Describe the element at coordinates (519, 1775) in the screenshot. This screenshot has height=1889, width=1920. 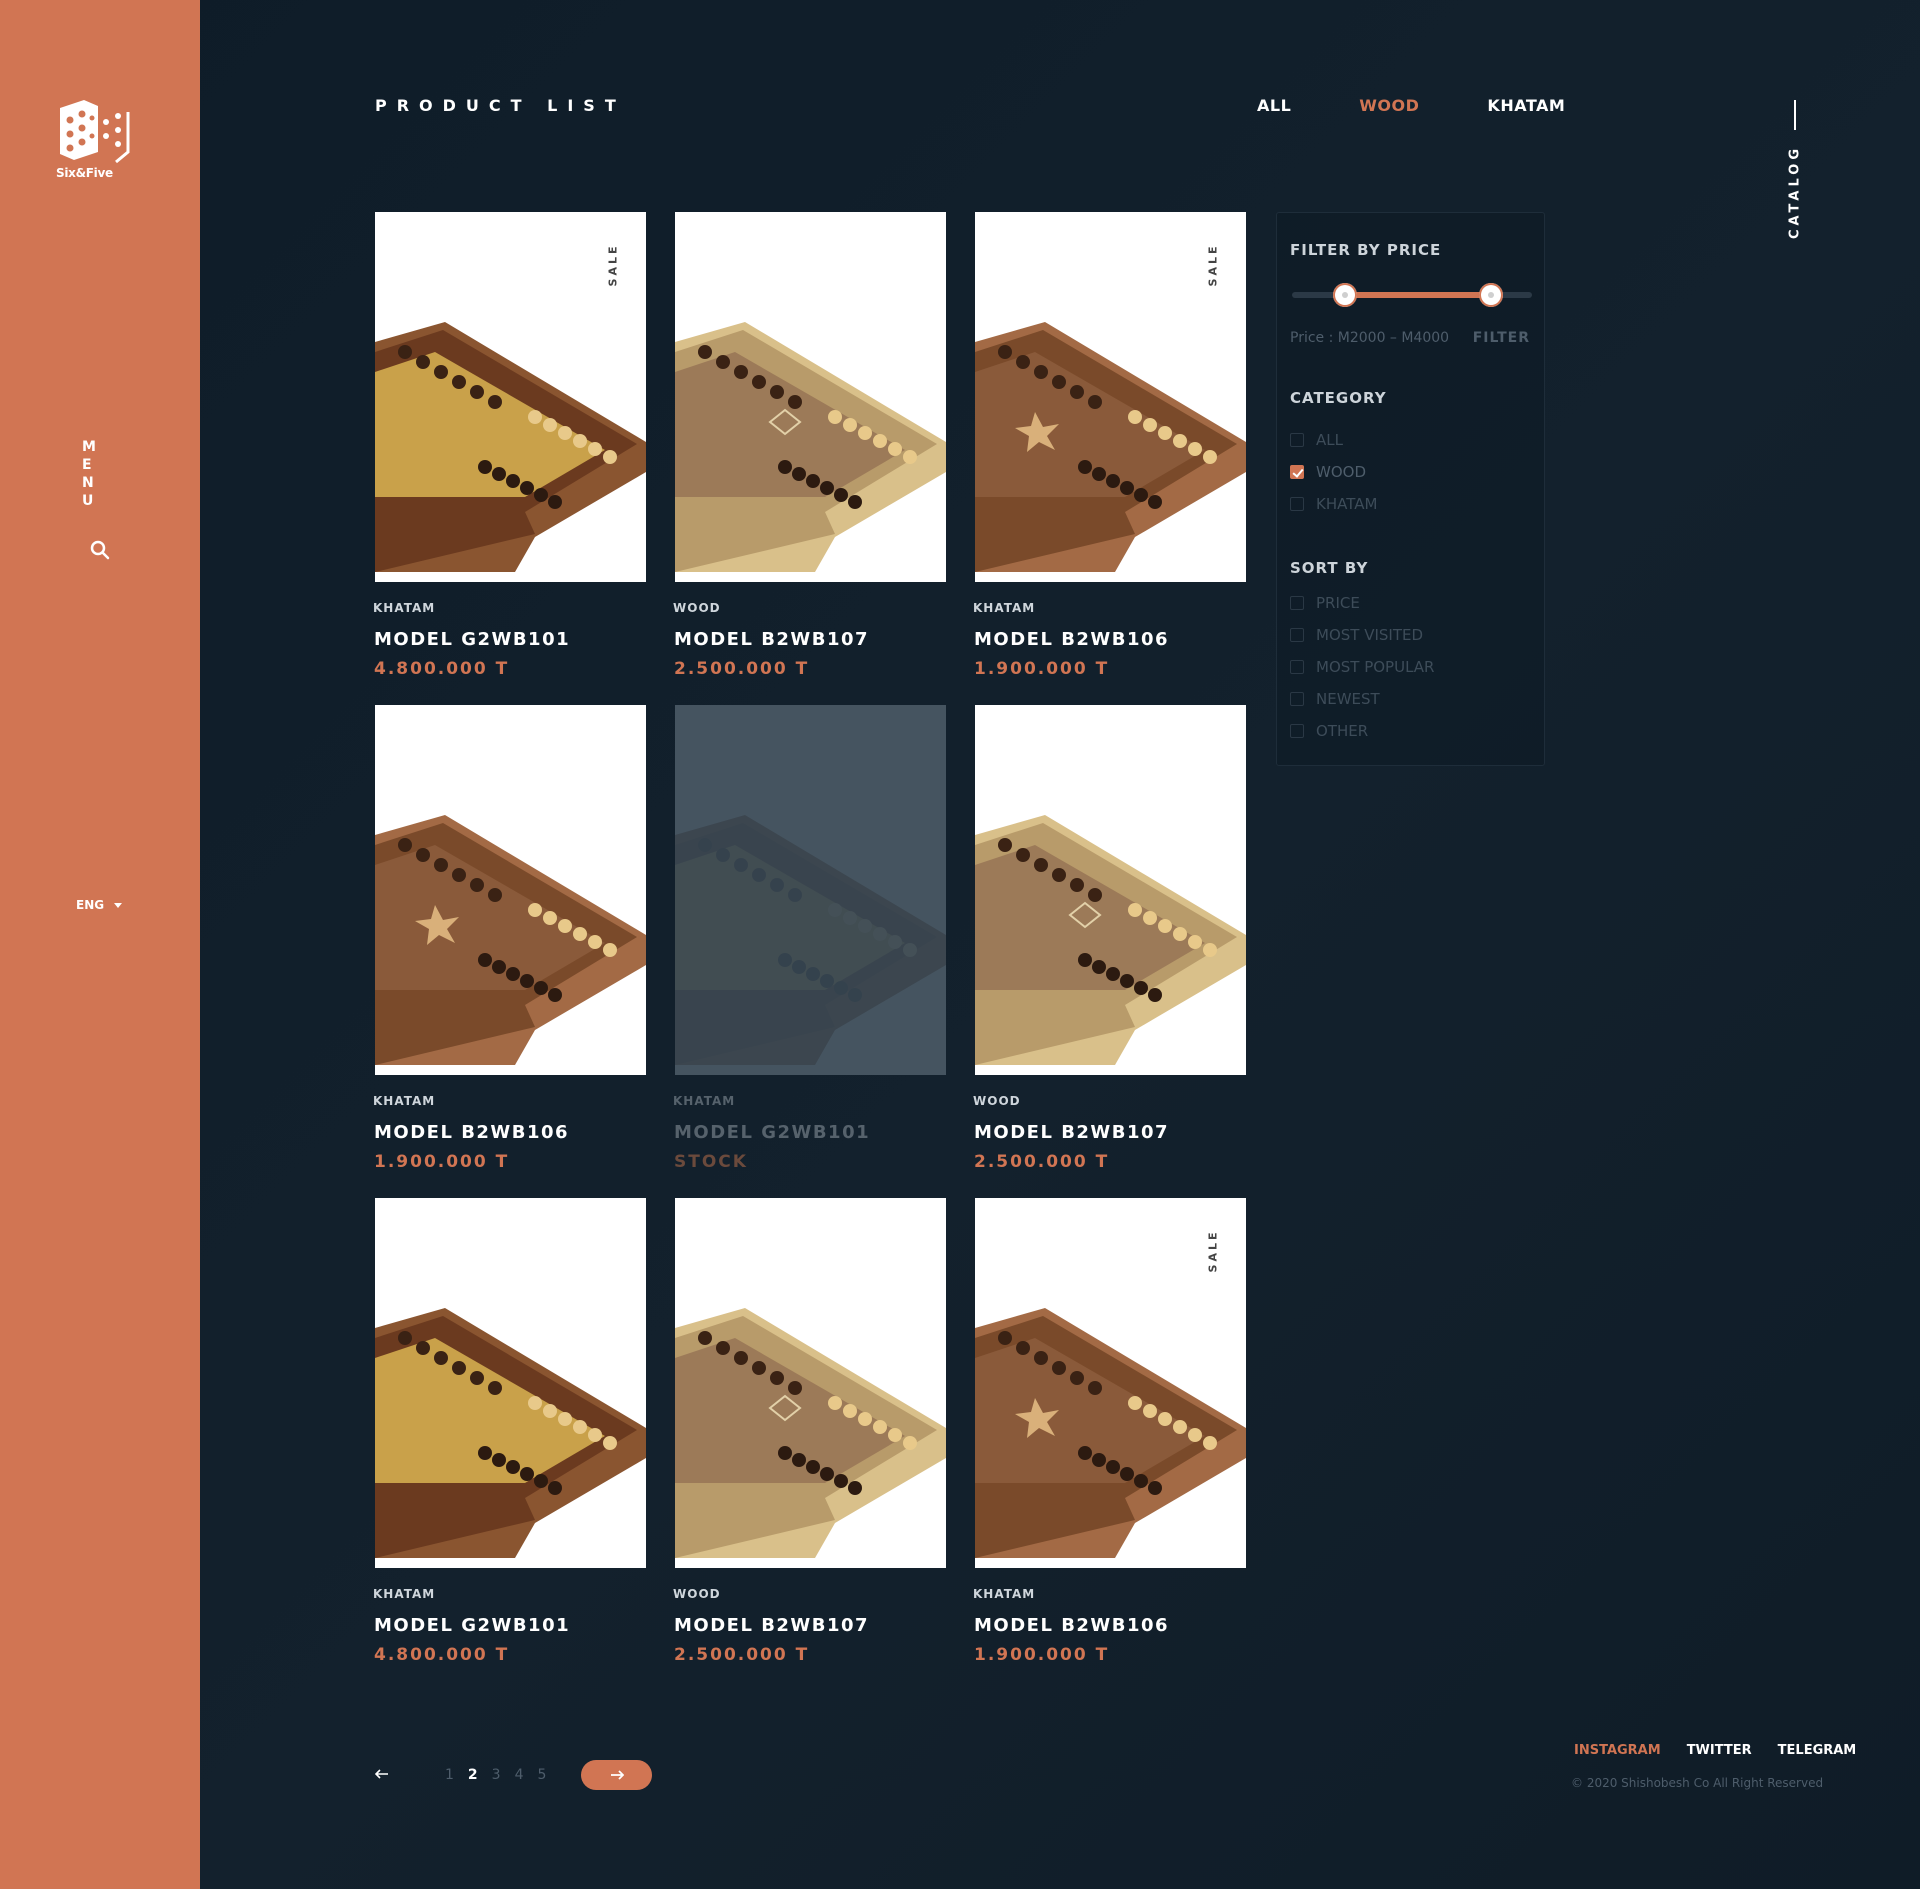
I see `page-number: 4` at that location.